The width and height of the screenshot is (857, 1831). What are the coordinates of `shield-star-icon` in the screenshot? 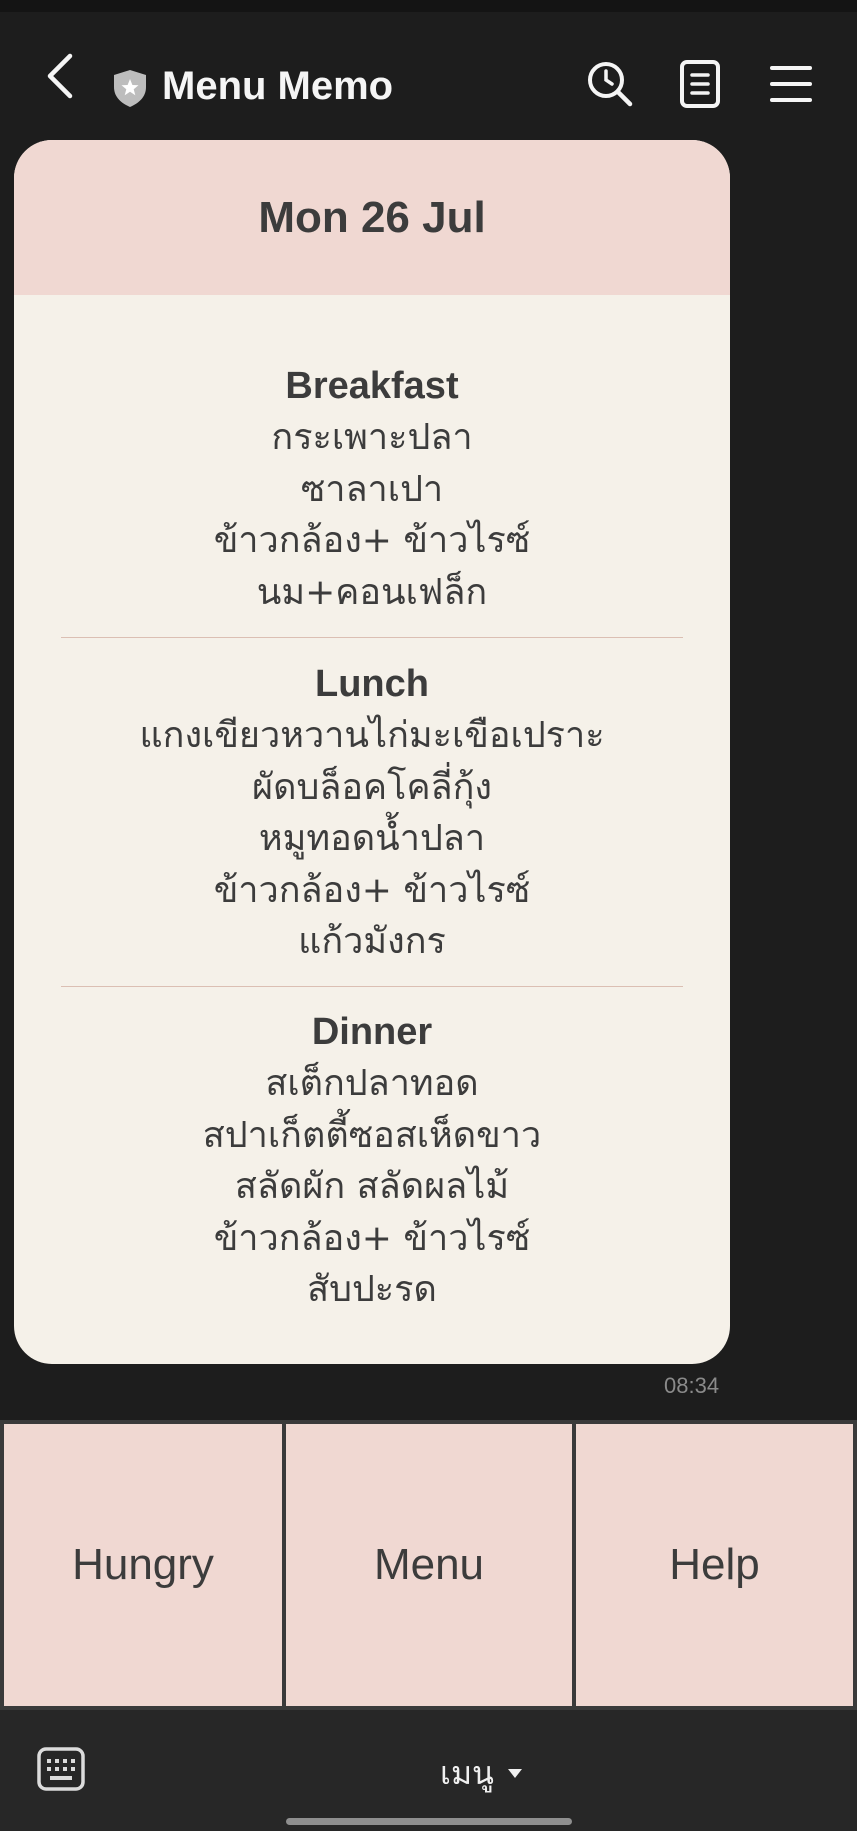 It's located at (130, 88).